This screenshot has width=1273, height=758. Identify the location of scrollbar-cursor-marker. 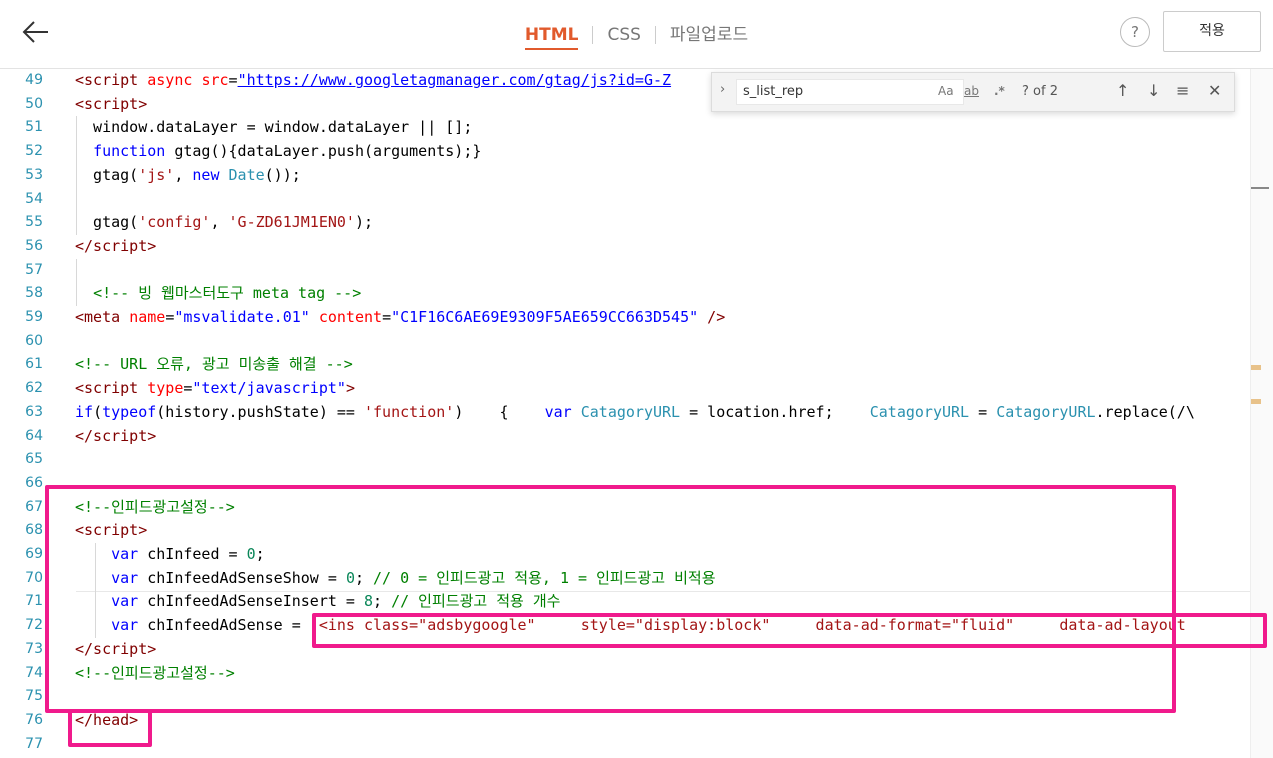
(1260, 188).